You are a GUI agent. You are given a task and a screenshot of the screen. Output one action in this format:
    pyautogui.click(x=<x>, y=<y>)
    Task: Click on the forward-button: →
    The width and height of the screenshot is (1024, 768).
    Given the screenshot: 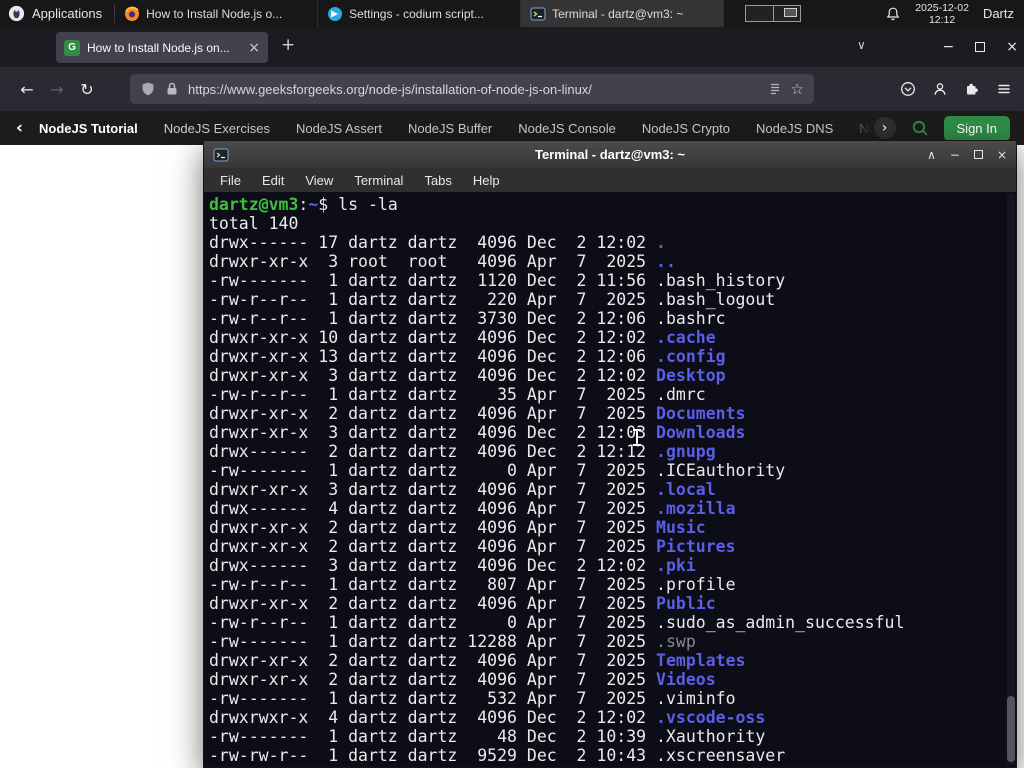 What is the action you would take?
    pyautogui.click(x=57, y=89)
    